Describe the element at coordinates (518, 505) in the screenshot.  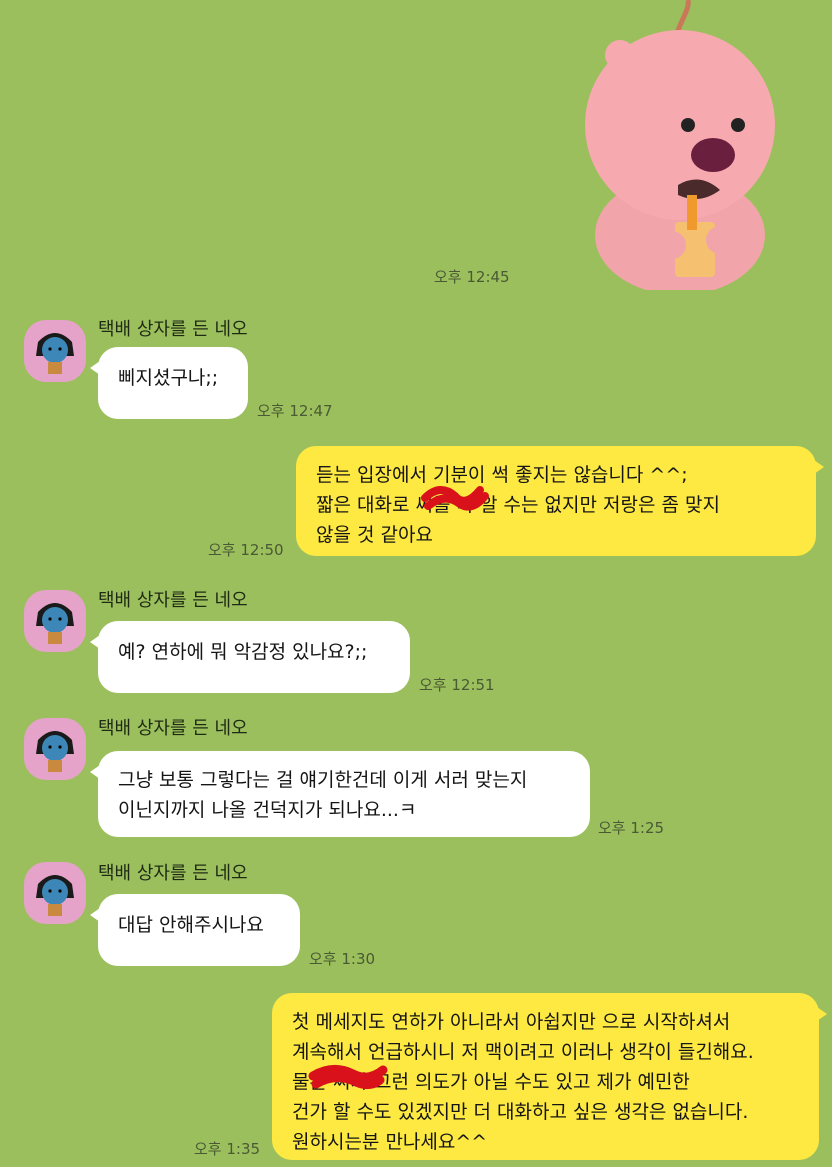
I see `message-text-line: 짧은 대화로 씨를 다 알 수는 없지만 저랑은 좀 맞지` at that location.